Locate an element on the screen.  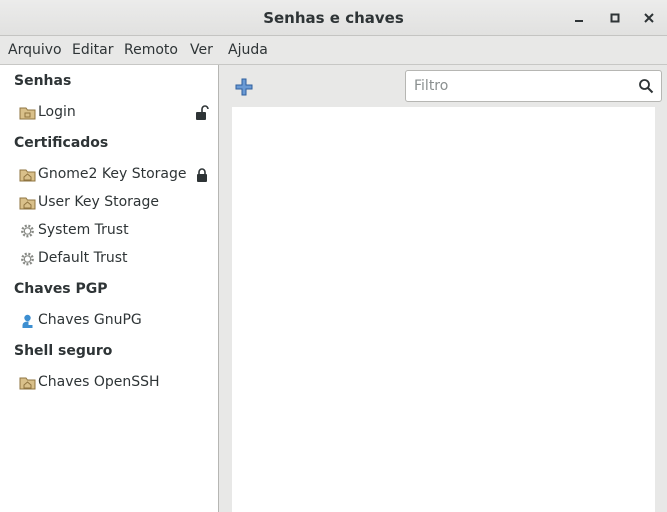
search-icon is located at coordinates (646, 86).